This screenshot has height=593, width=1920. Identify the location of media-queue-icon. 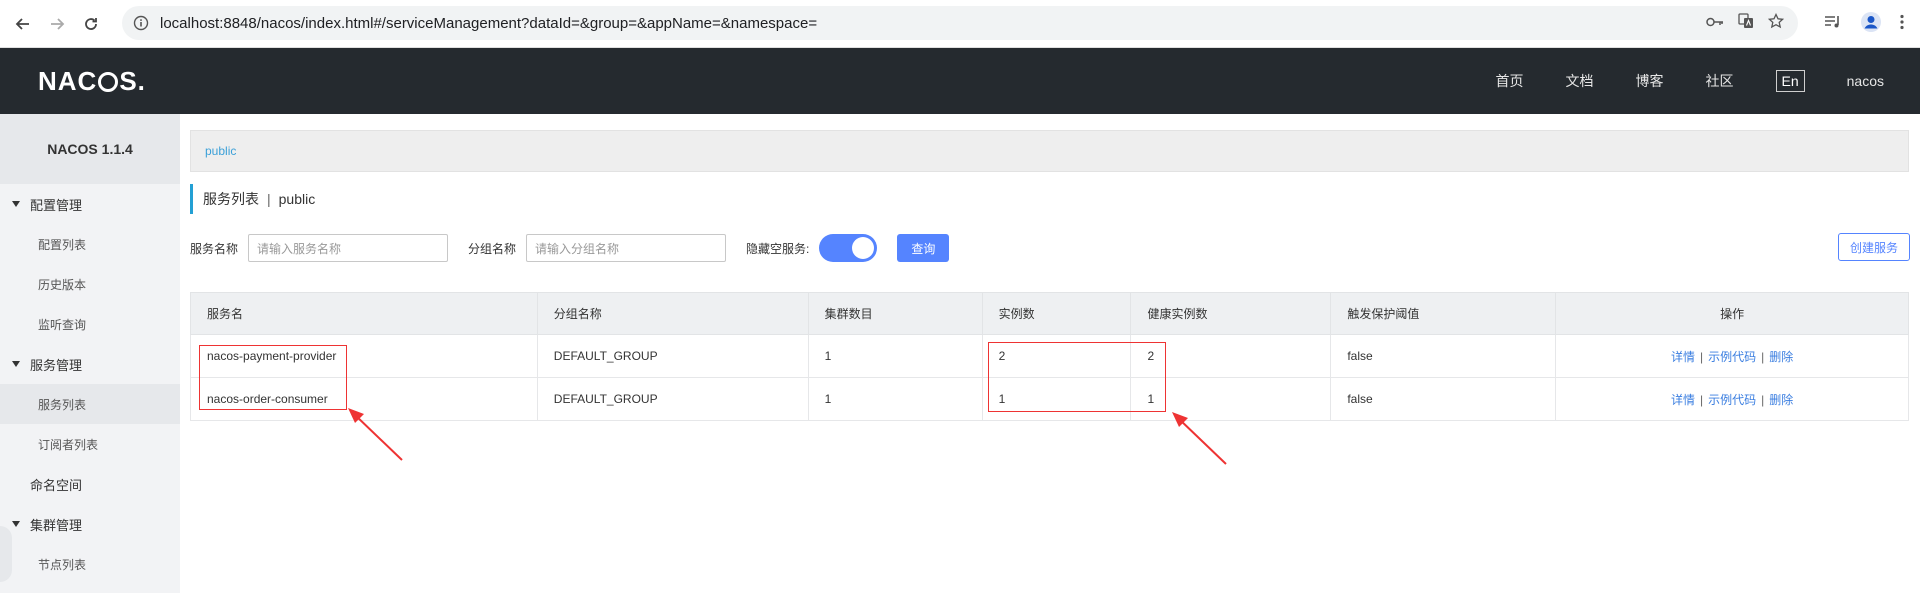
(1833, 24).